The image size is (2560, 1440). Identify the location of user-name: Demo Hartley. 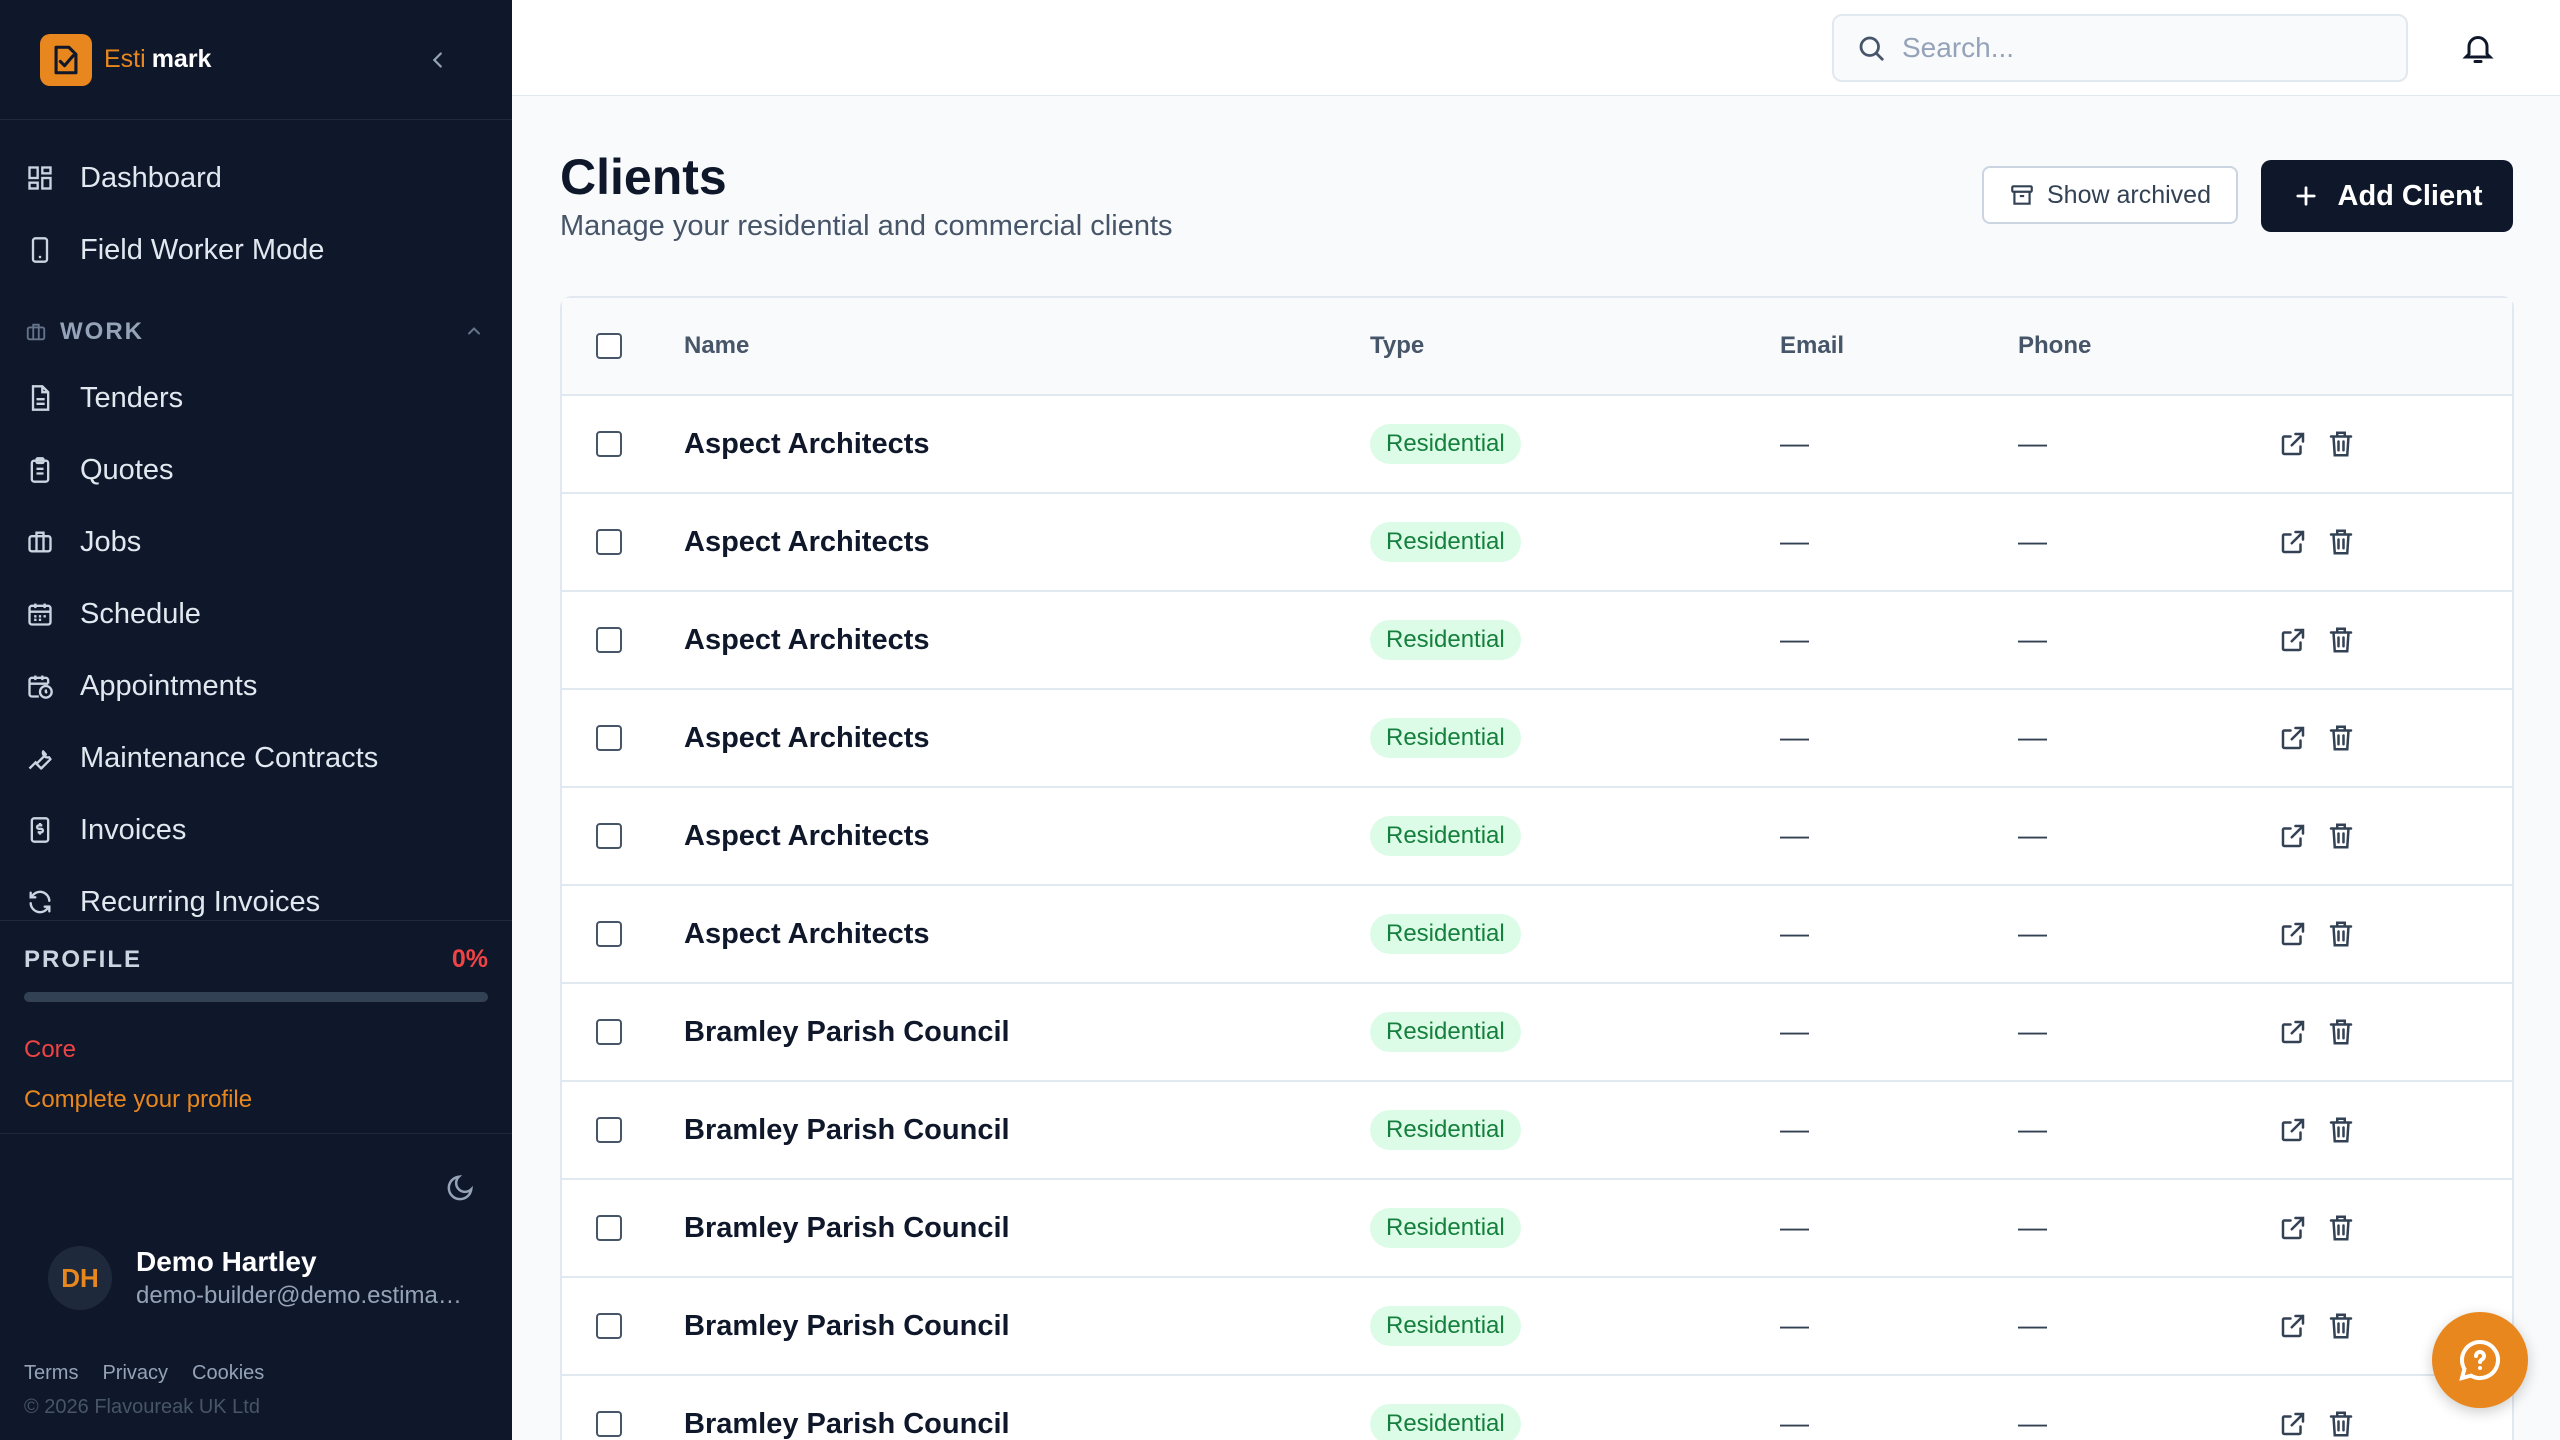
(226, 1261).